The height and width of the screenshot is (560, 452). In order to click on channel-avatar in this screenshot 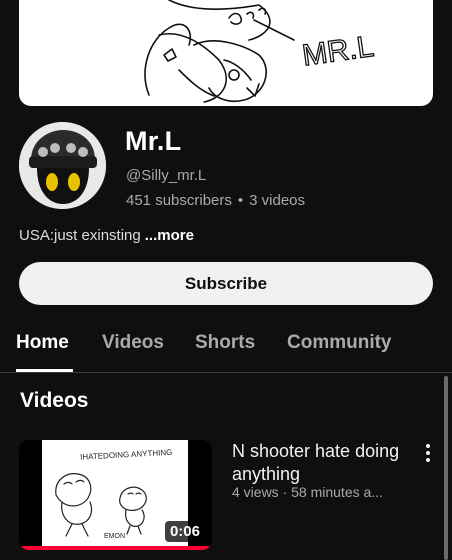, I will do `click(62, 165)`.